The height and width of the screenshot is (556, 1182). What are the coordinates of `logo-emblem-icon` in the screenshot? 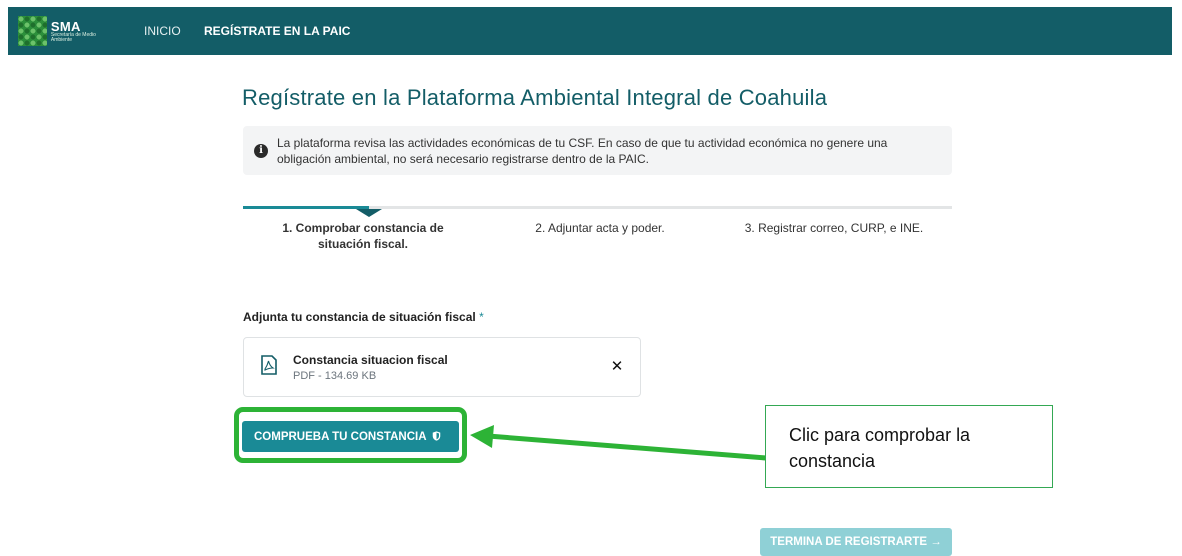 It's located at (32, 31).